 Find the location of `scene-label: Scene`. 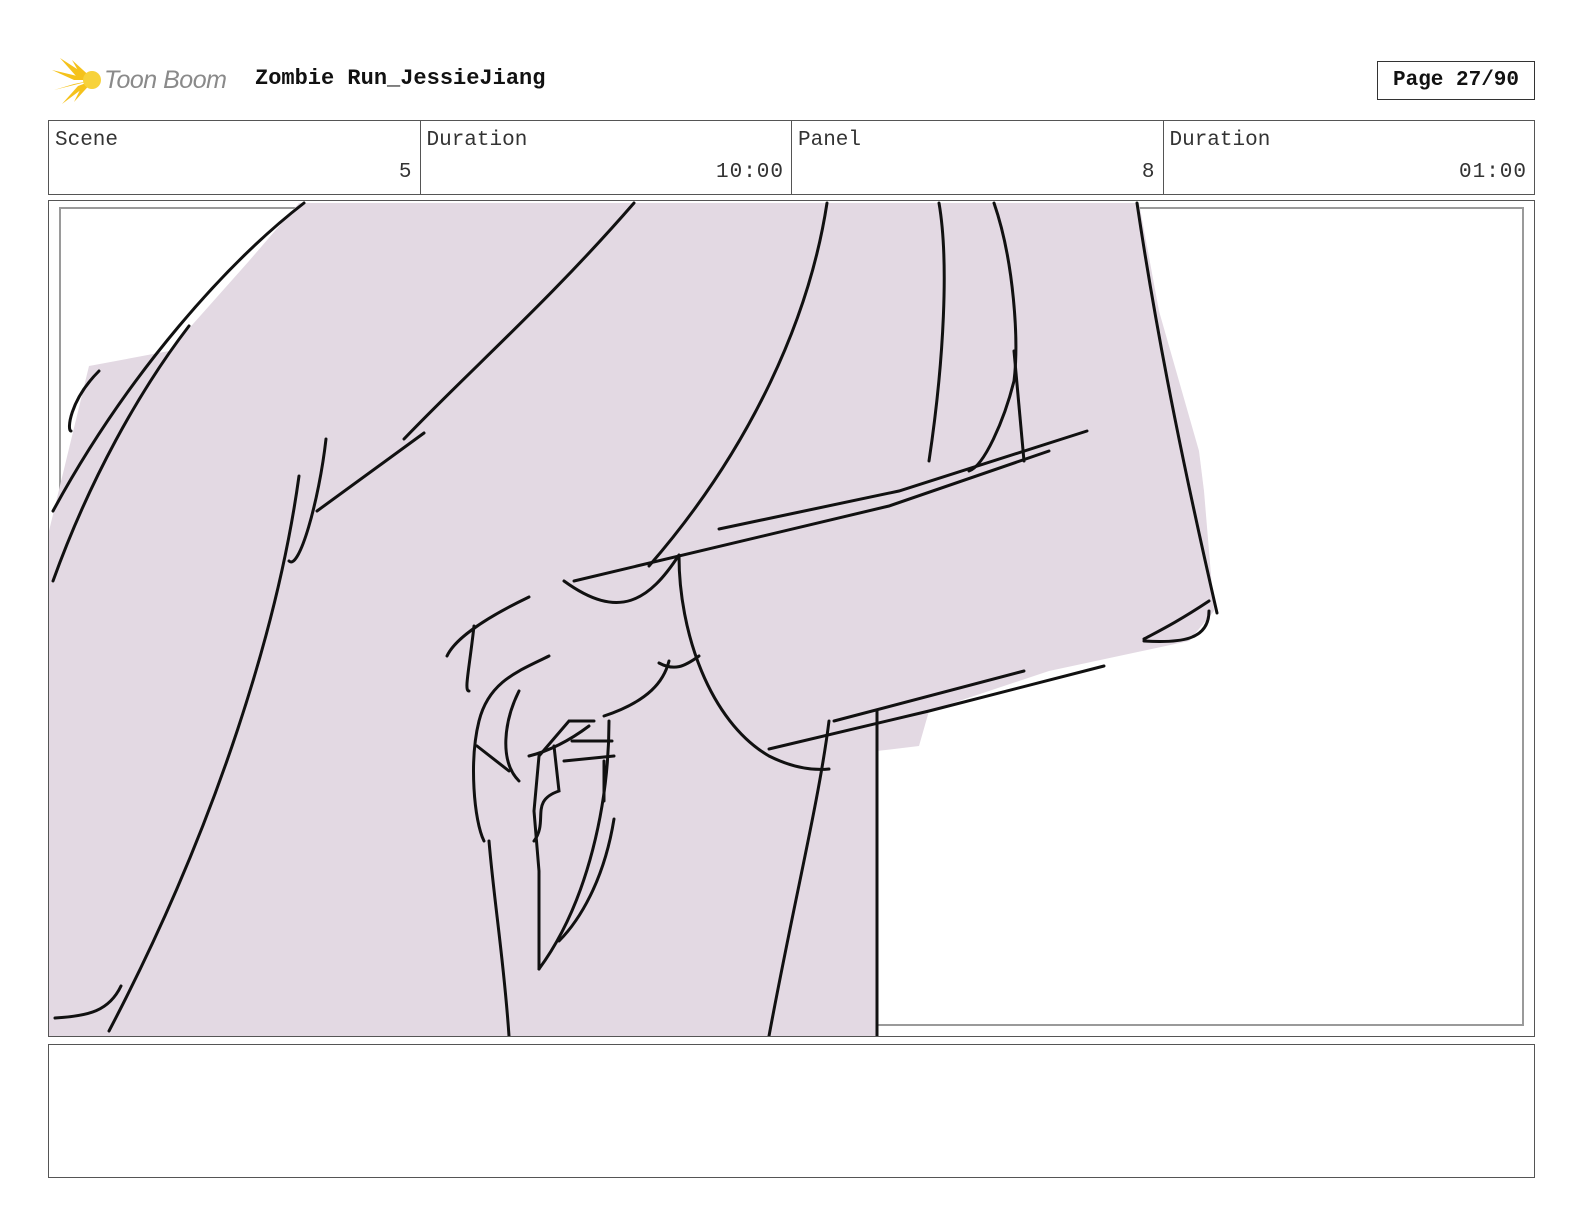

scene-label: Scene is located at coordinates (87, 140).